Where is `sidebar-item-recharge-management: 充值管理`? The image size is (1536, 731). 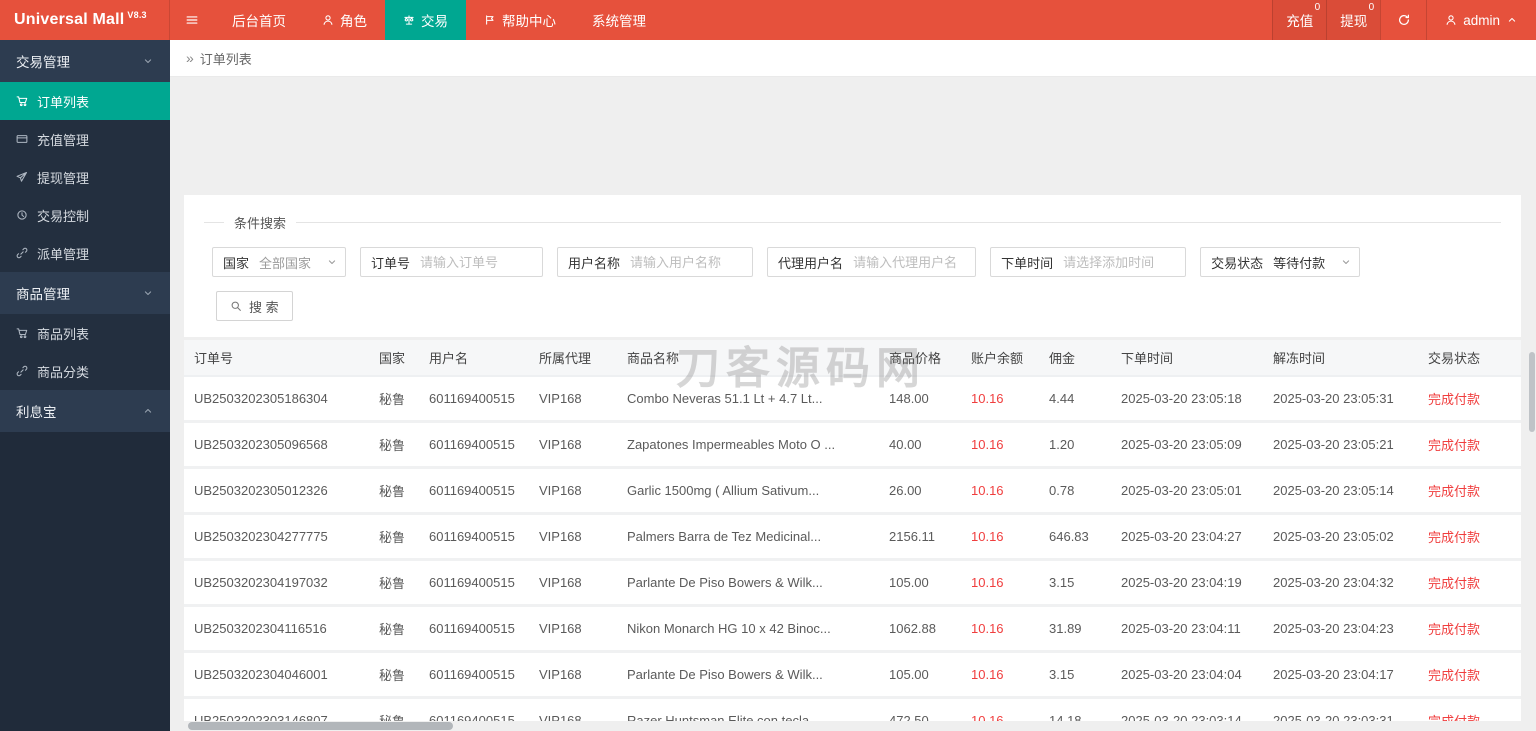
sidebar-item-recharge-management: 充值管理 is located at coordinates (85, 139).